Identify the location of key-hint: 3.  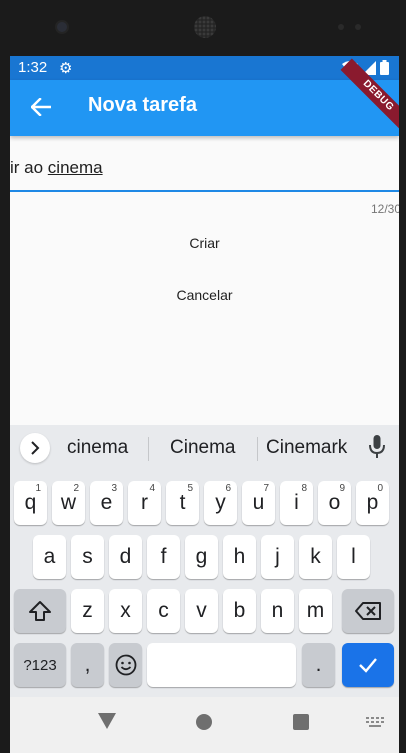
(114, 488).